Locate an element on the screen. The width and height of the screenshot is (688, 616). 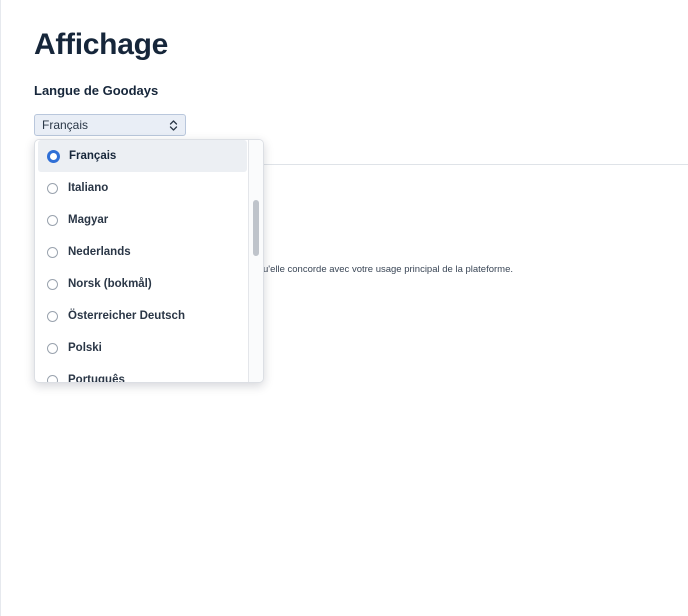
language-option-magyar: Magyar is located at coordinates (142, 220).